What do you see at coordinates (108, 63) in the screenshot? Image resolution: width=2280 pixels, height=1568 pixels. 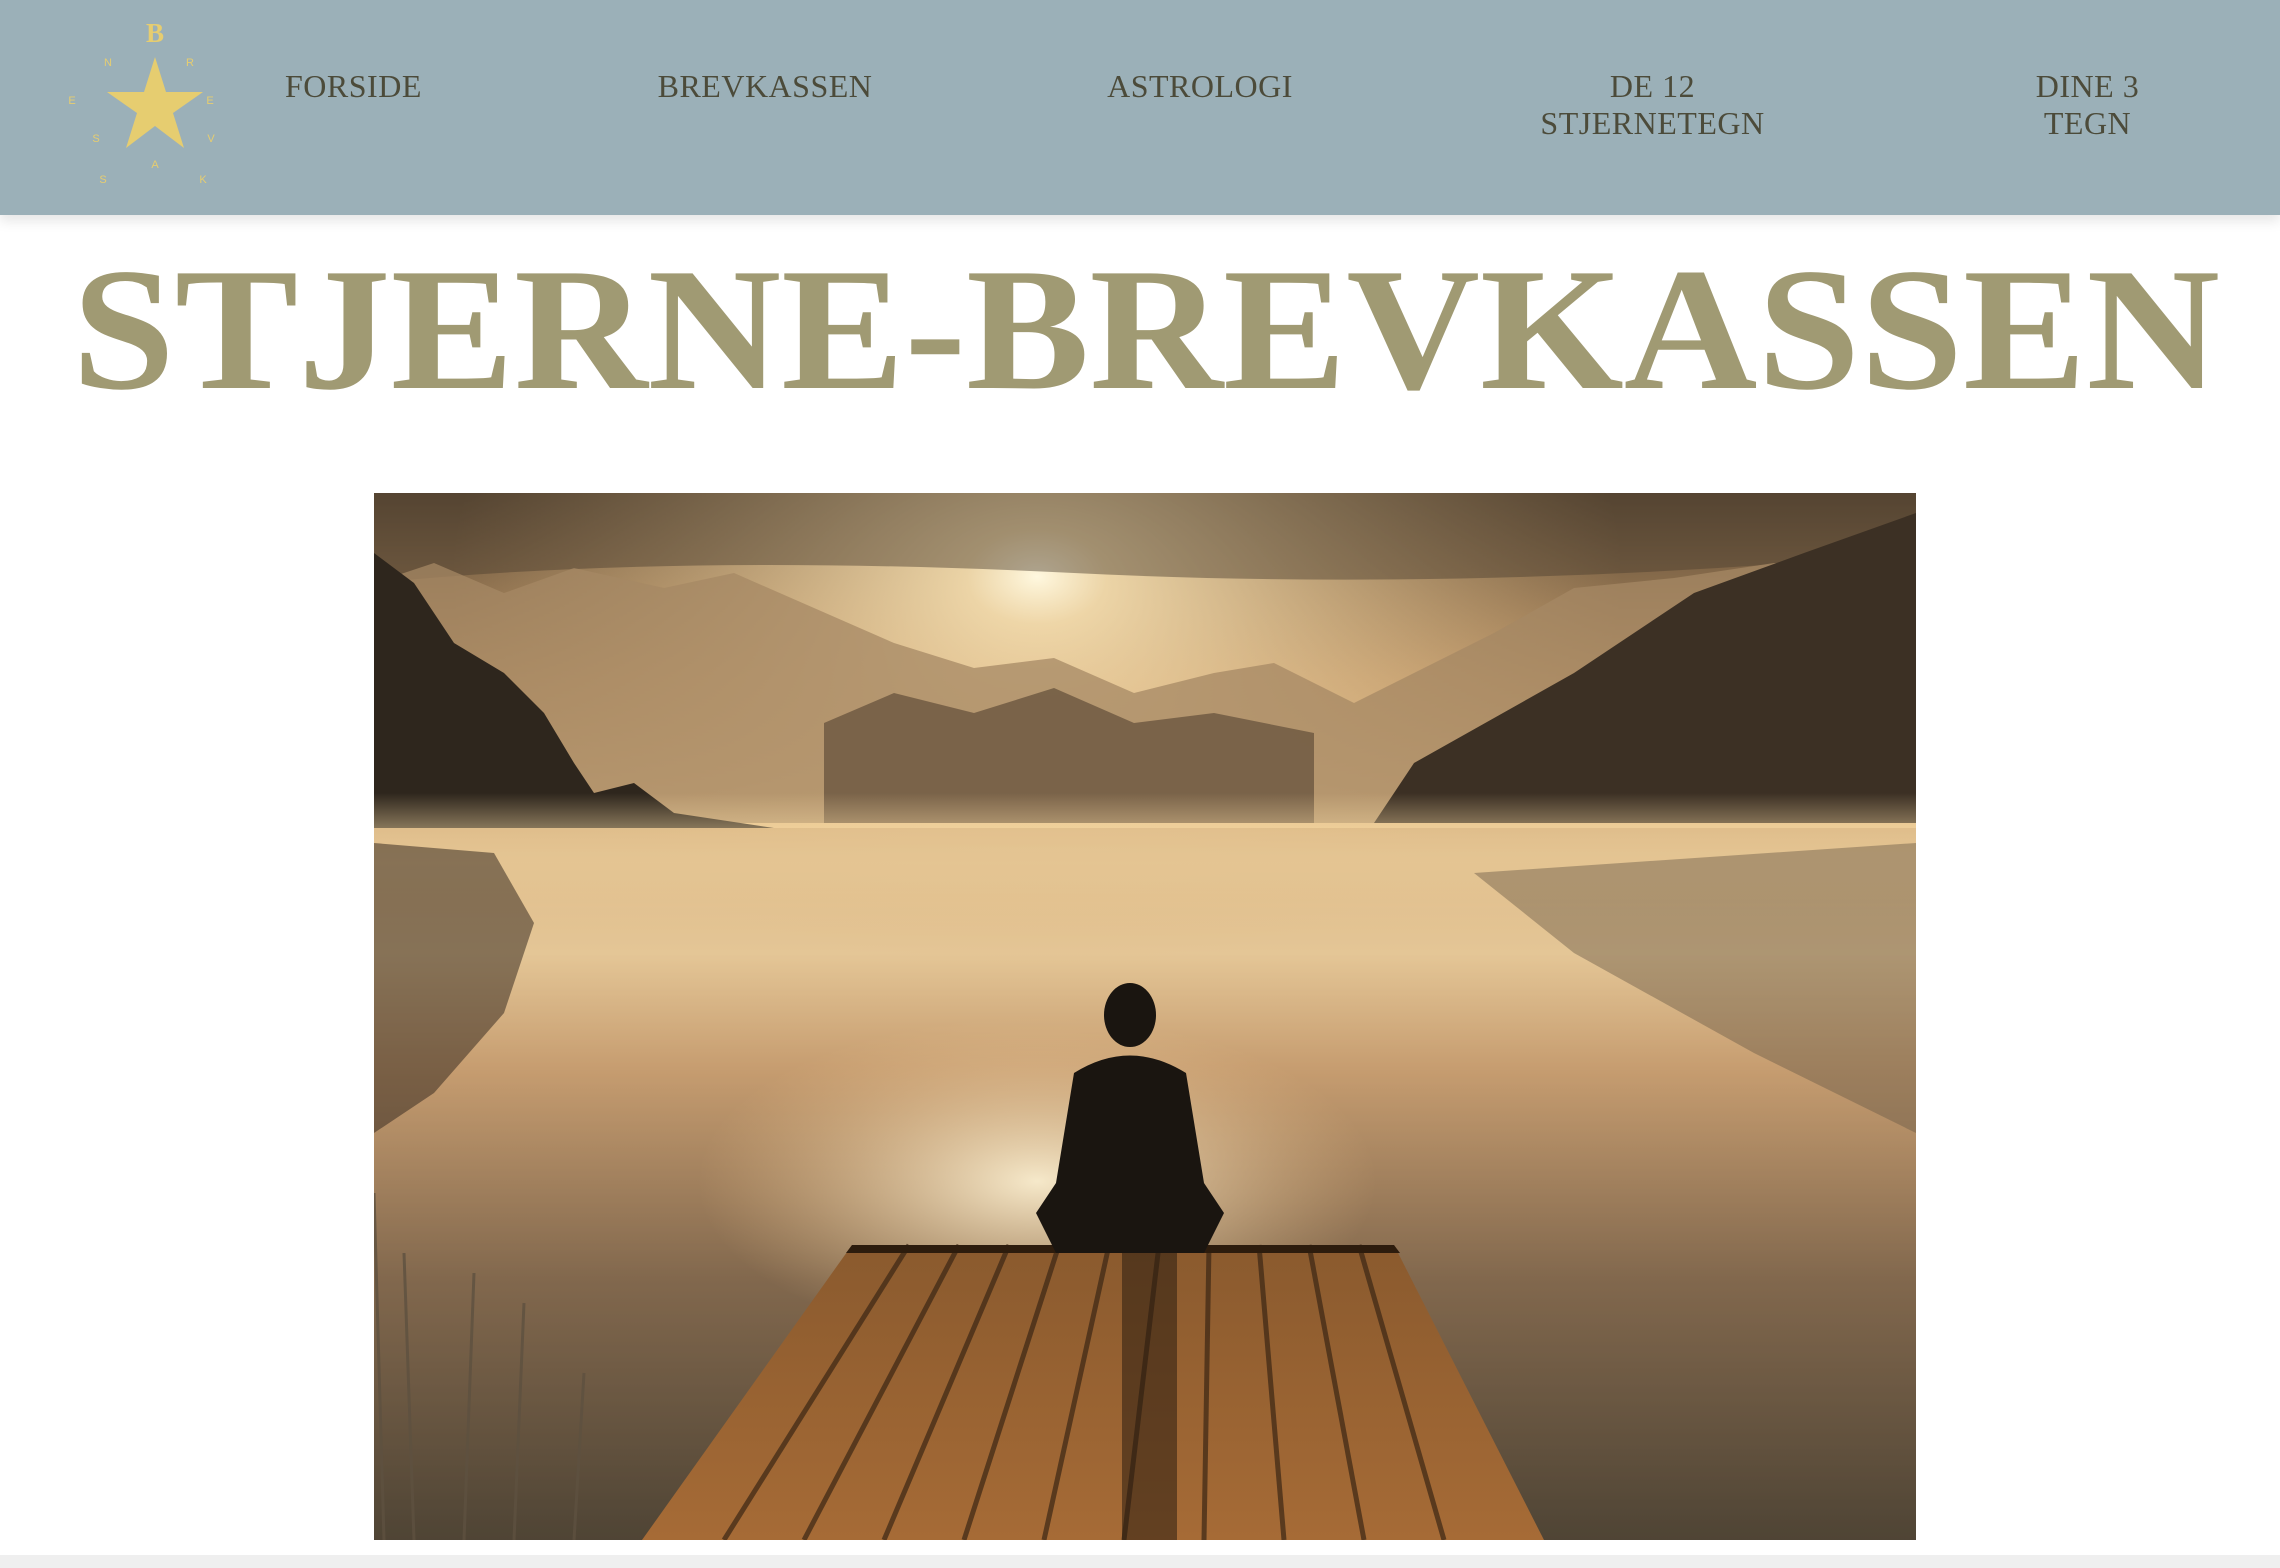 I see `logo-letter-n: N` at bounding box center [108, 63].